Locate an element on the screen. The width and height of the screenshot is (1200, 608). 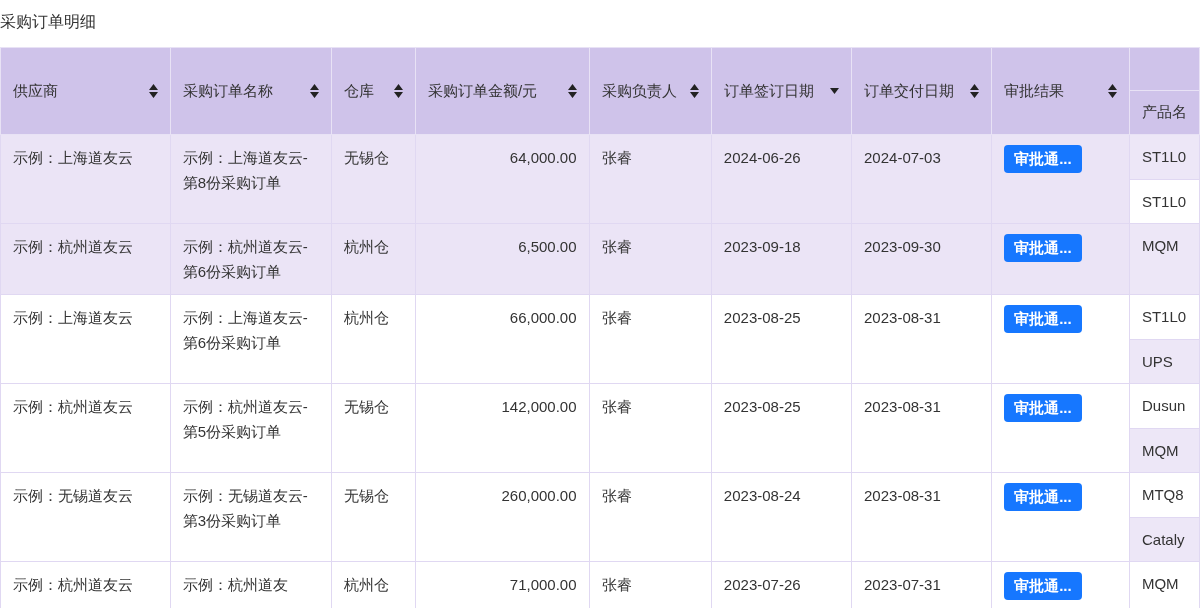
table-cell: 64,000.00 is located at coordinates (502, 179).